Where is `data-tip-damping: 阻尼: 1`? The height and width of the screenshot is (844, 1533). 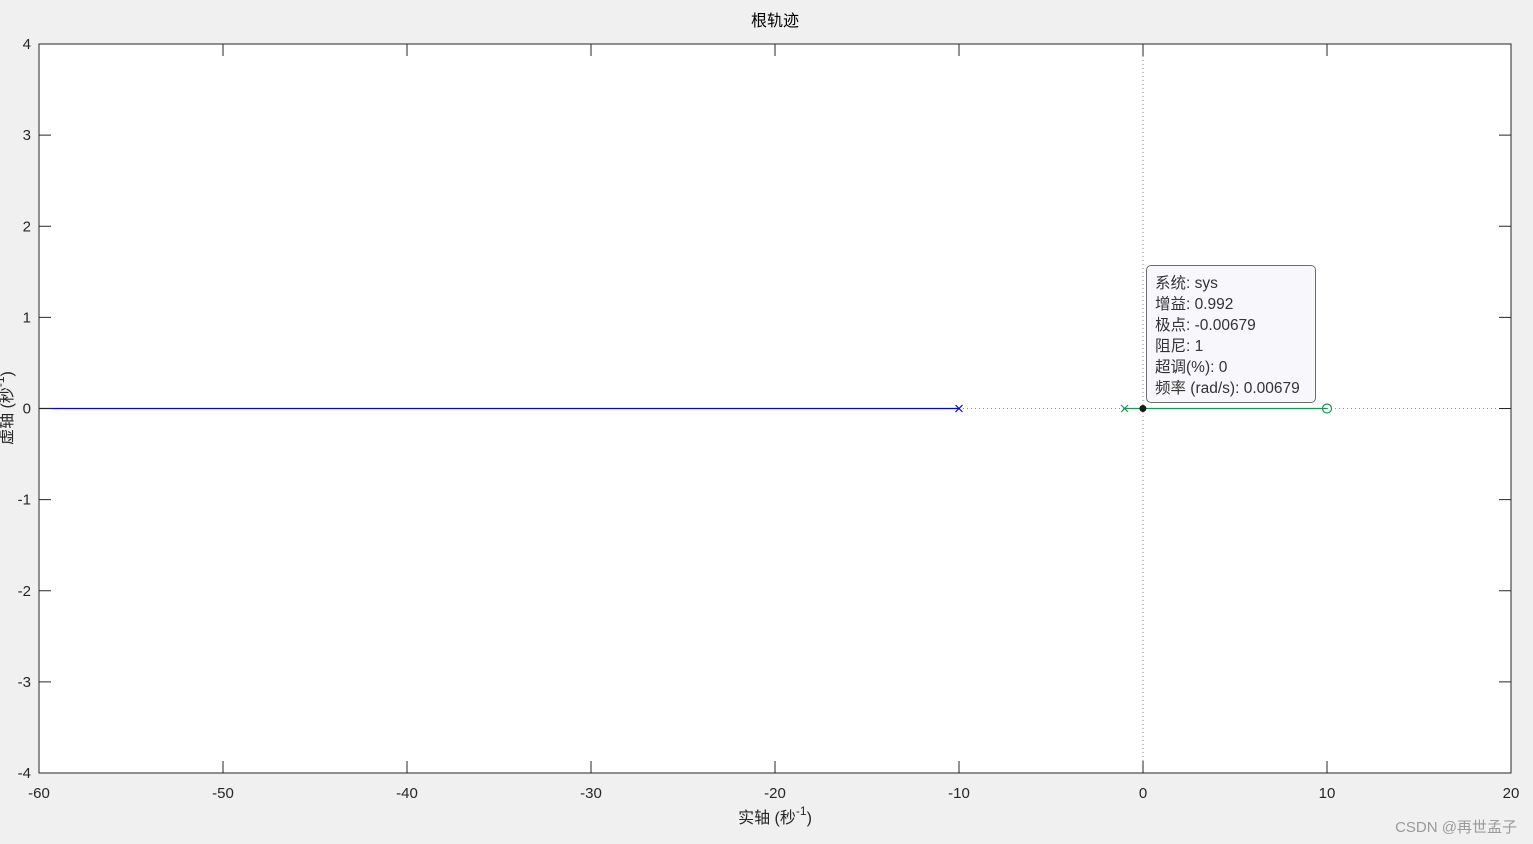 data-tip-damping: 阻尼: 1 is located at coordinates (1179, 346).